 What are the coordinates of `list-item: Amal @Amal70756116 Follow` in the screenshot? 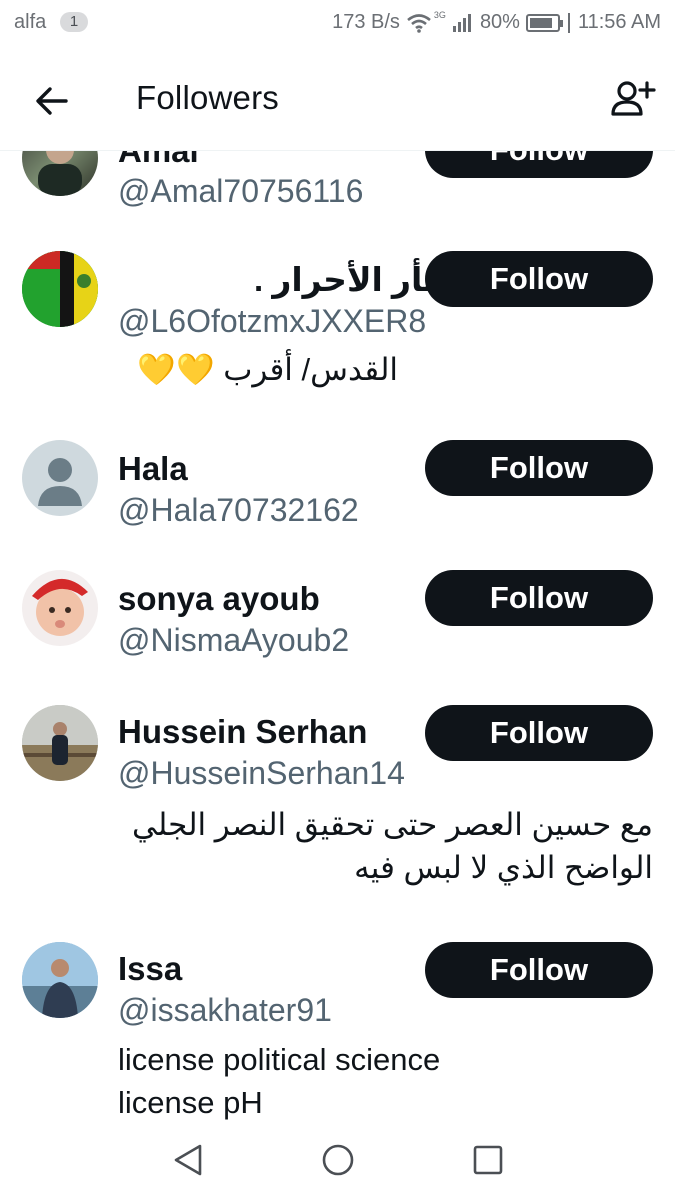 It's located at (337, 180).